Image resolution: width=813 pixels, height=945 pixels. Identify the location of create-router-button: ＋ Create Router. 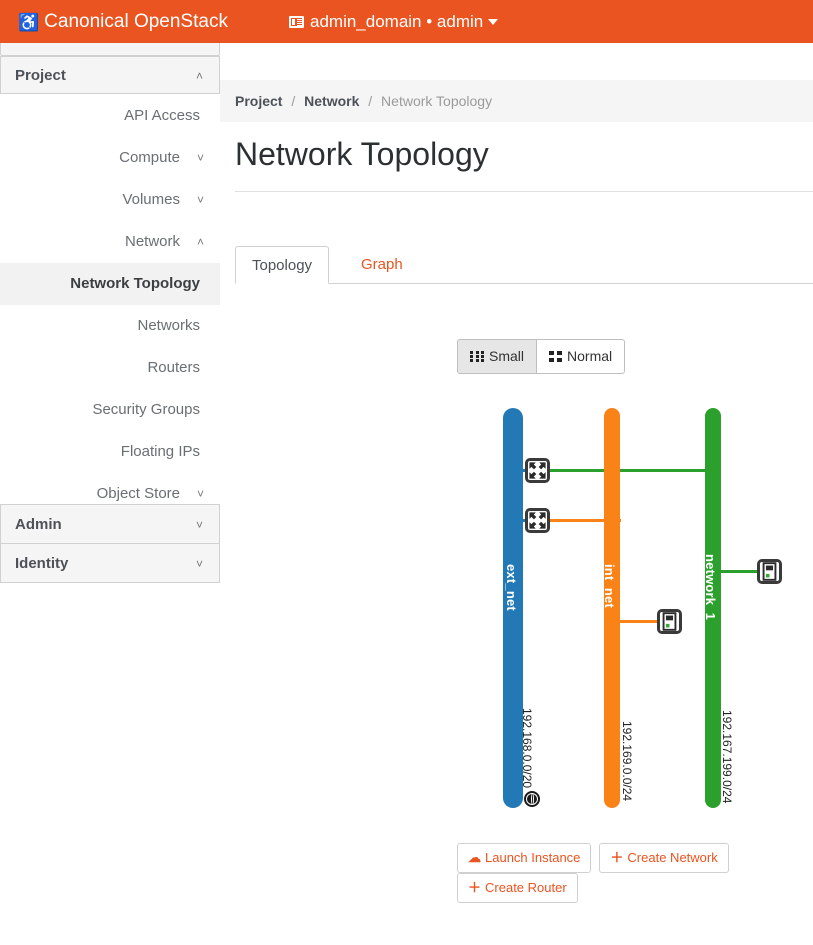
(517, 888).